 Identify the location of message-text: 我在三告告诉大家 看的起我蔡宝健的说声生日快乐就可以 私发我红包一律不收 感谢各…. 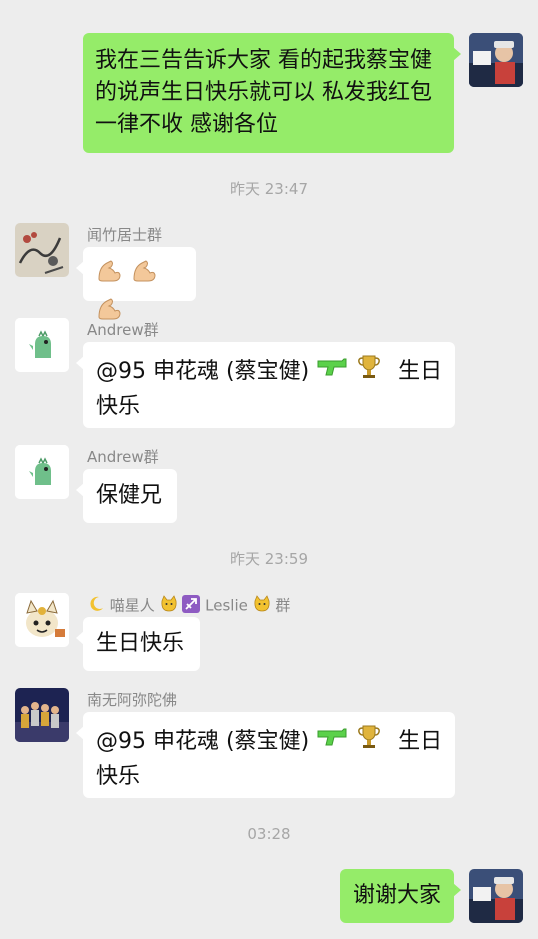
(263, 92).